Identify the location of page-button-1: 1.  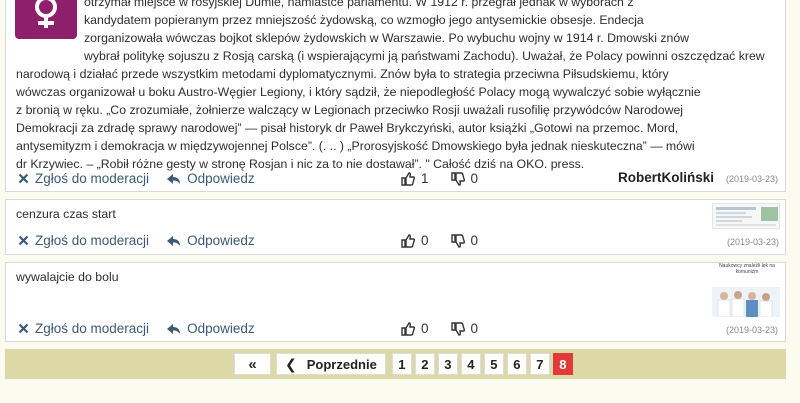
(401, 364).